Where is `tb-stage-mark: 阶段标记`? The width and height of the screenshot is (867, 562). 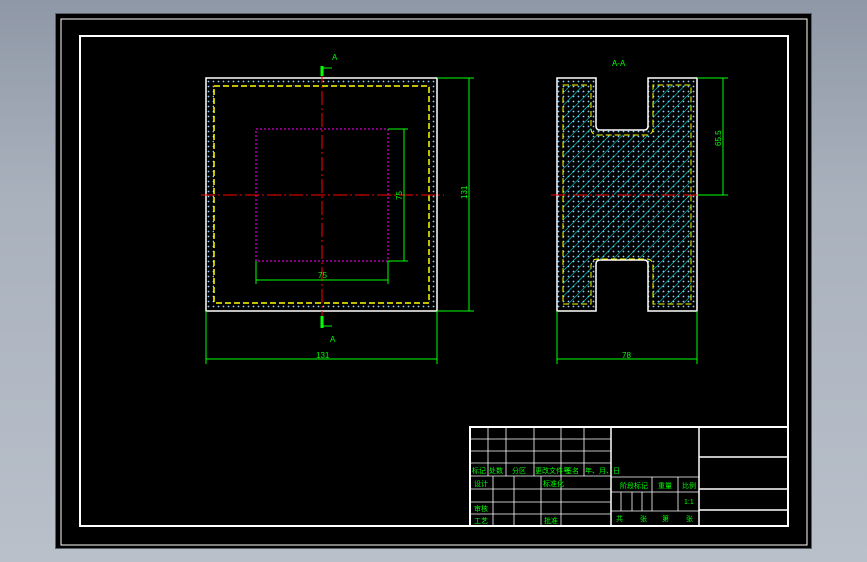 tb-stage-mark: 阶段标记 is located at coordinates (634, 485).